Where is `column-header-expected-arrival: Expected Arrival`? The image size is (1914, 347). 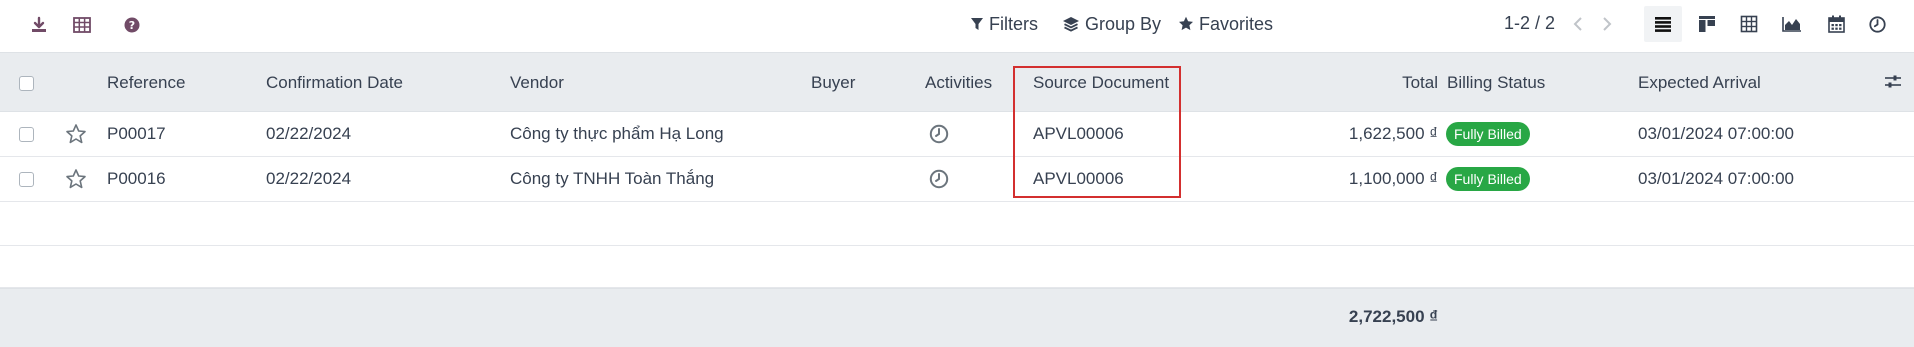 column-header-expected-arrival: Expected Arrival is located at coordinates (1699, 83).